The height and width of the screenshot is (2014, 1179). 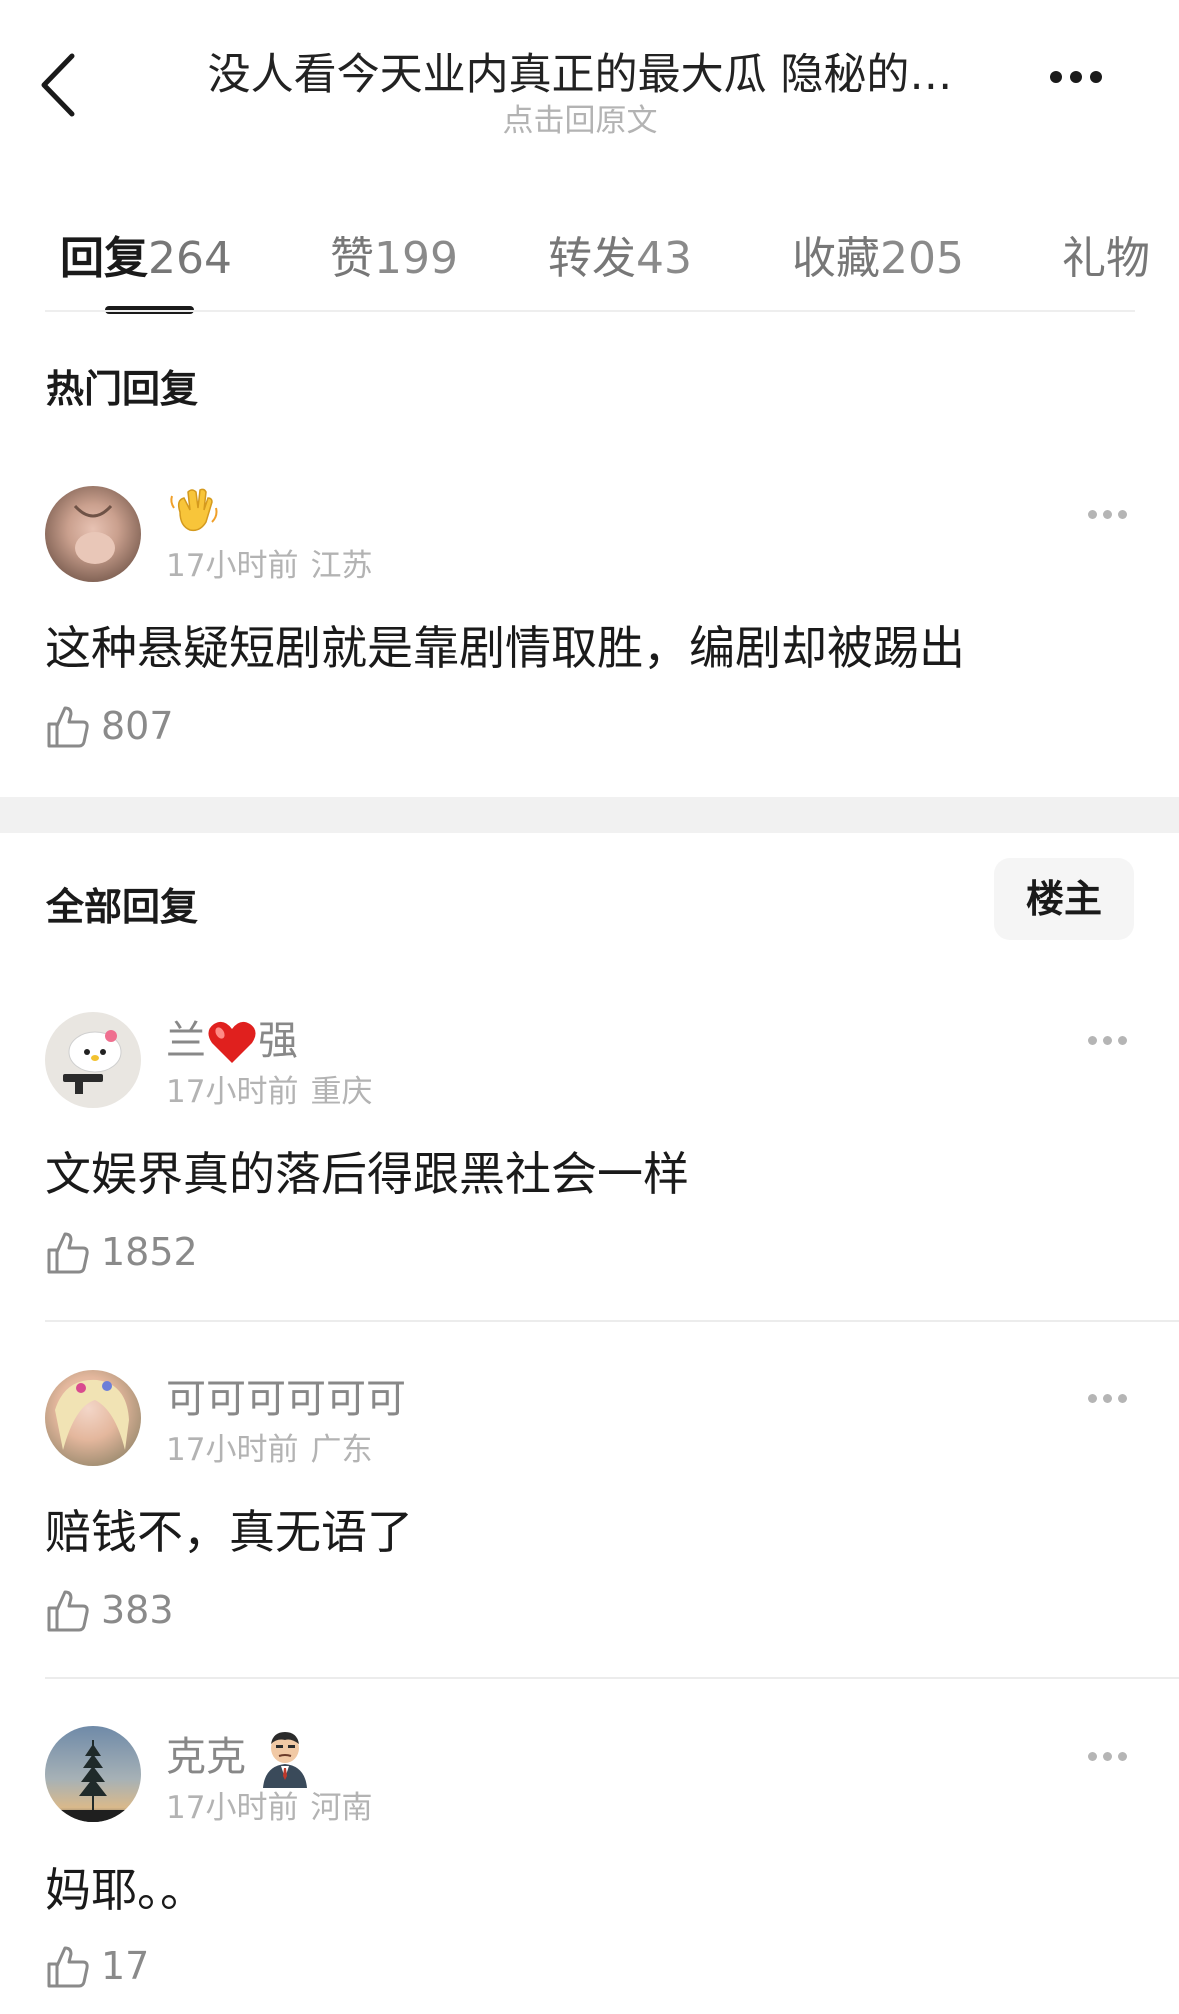 What do you see at coordinates (122, 907) in the screenshot?
I see `all-replies-heading: 全部回复` at bounding box center [122, 907].